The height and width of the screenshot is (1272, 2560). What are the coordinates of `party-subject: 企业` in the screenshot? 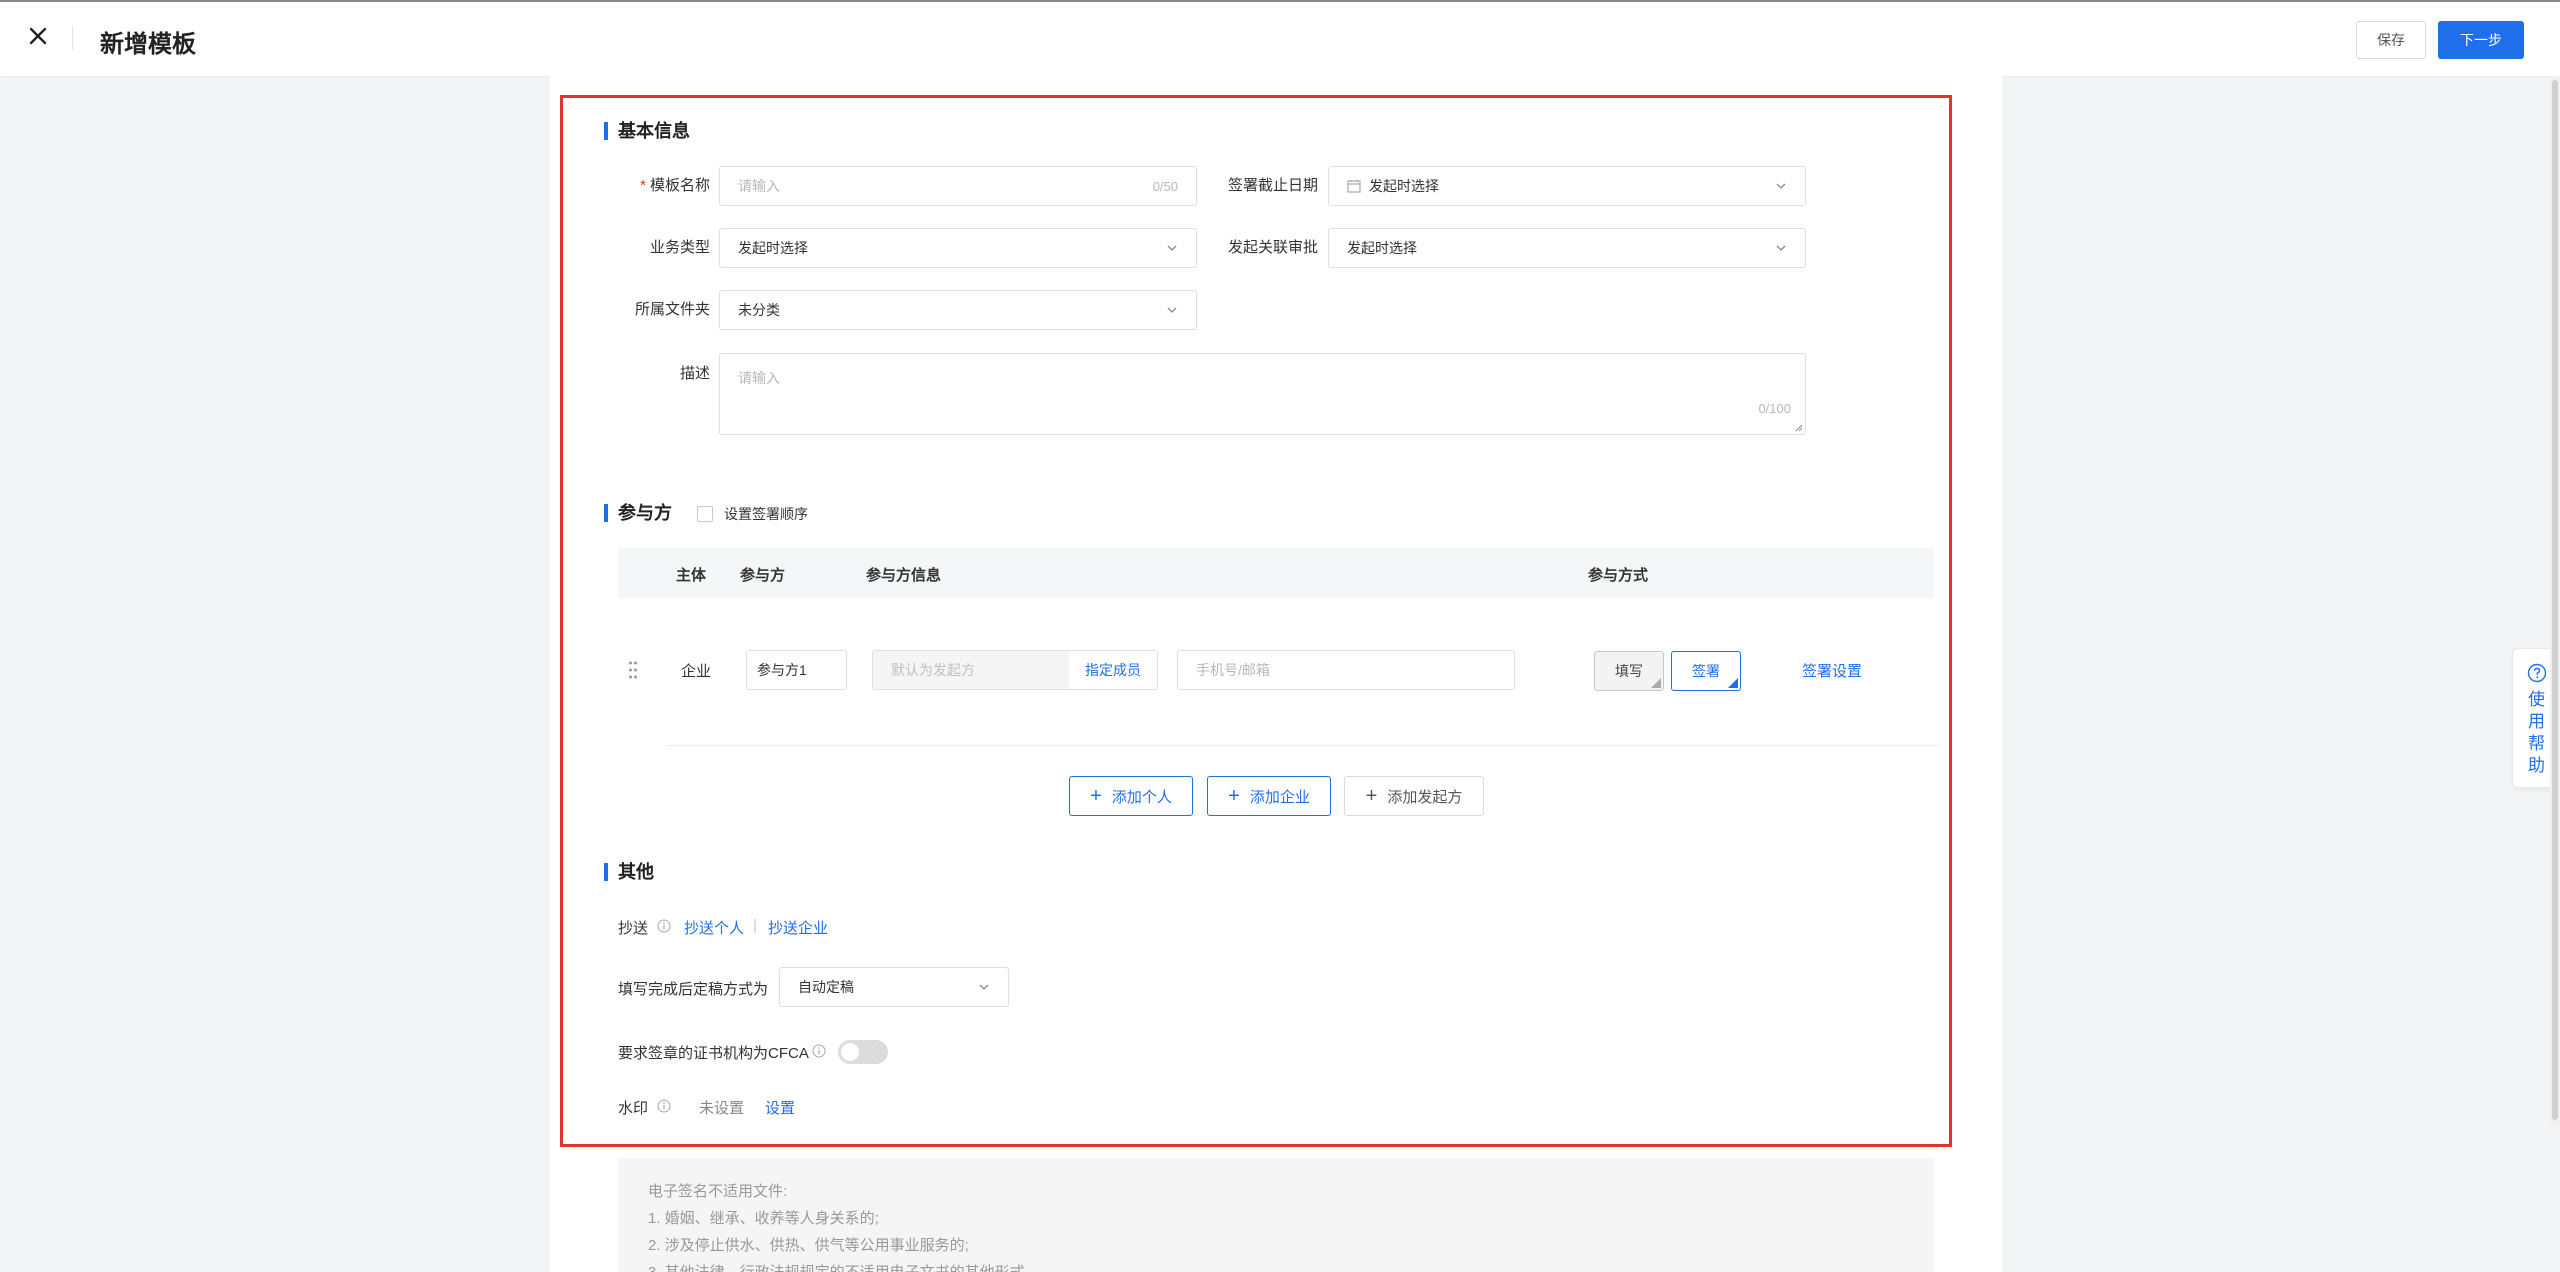 It's located at (696, 671).